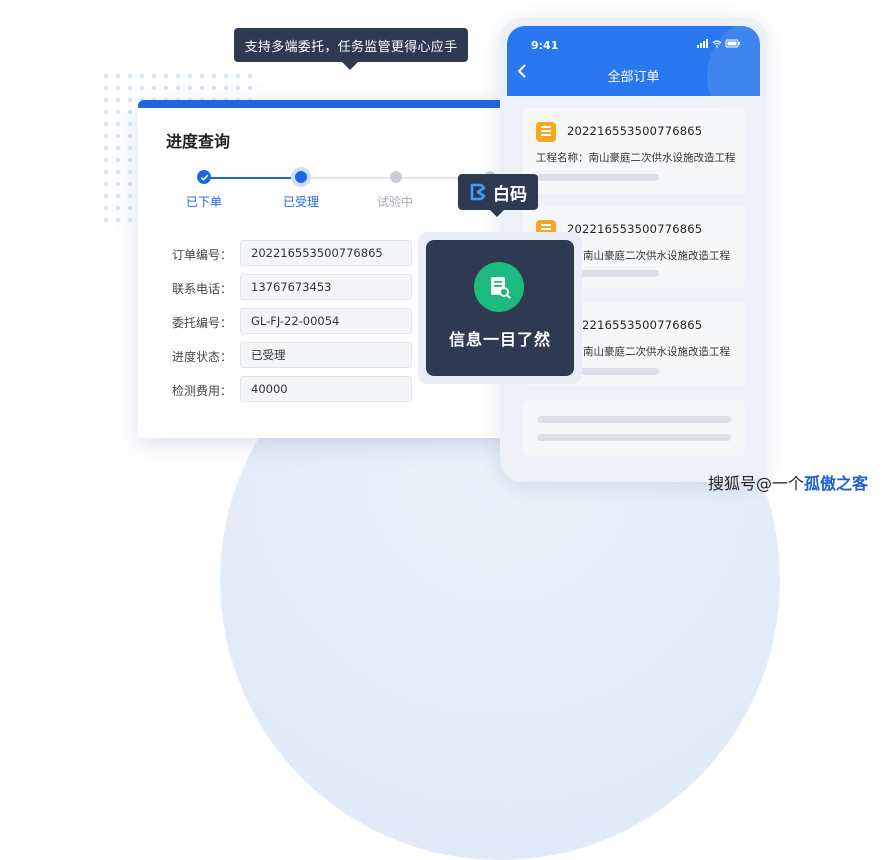 The image size is (887, 860). What do you see at coordinates (396, 177) in the screenshot?
I see `step-pending-dot` at bounding box center [396, 177].